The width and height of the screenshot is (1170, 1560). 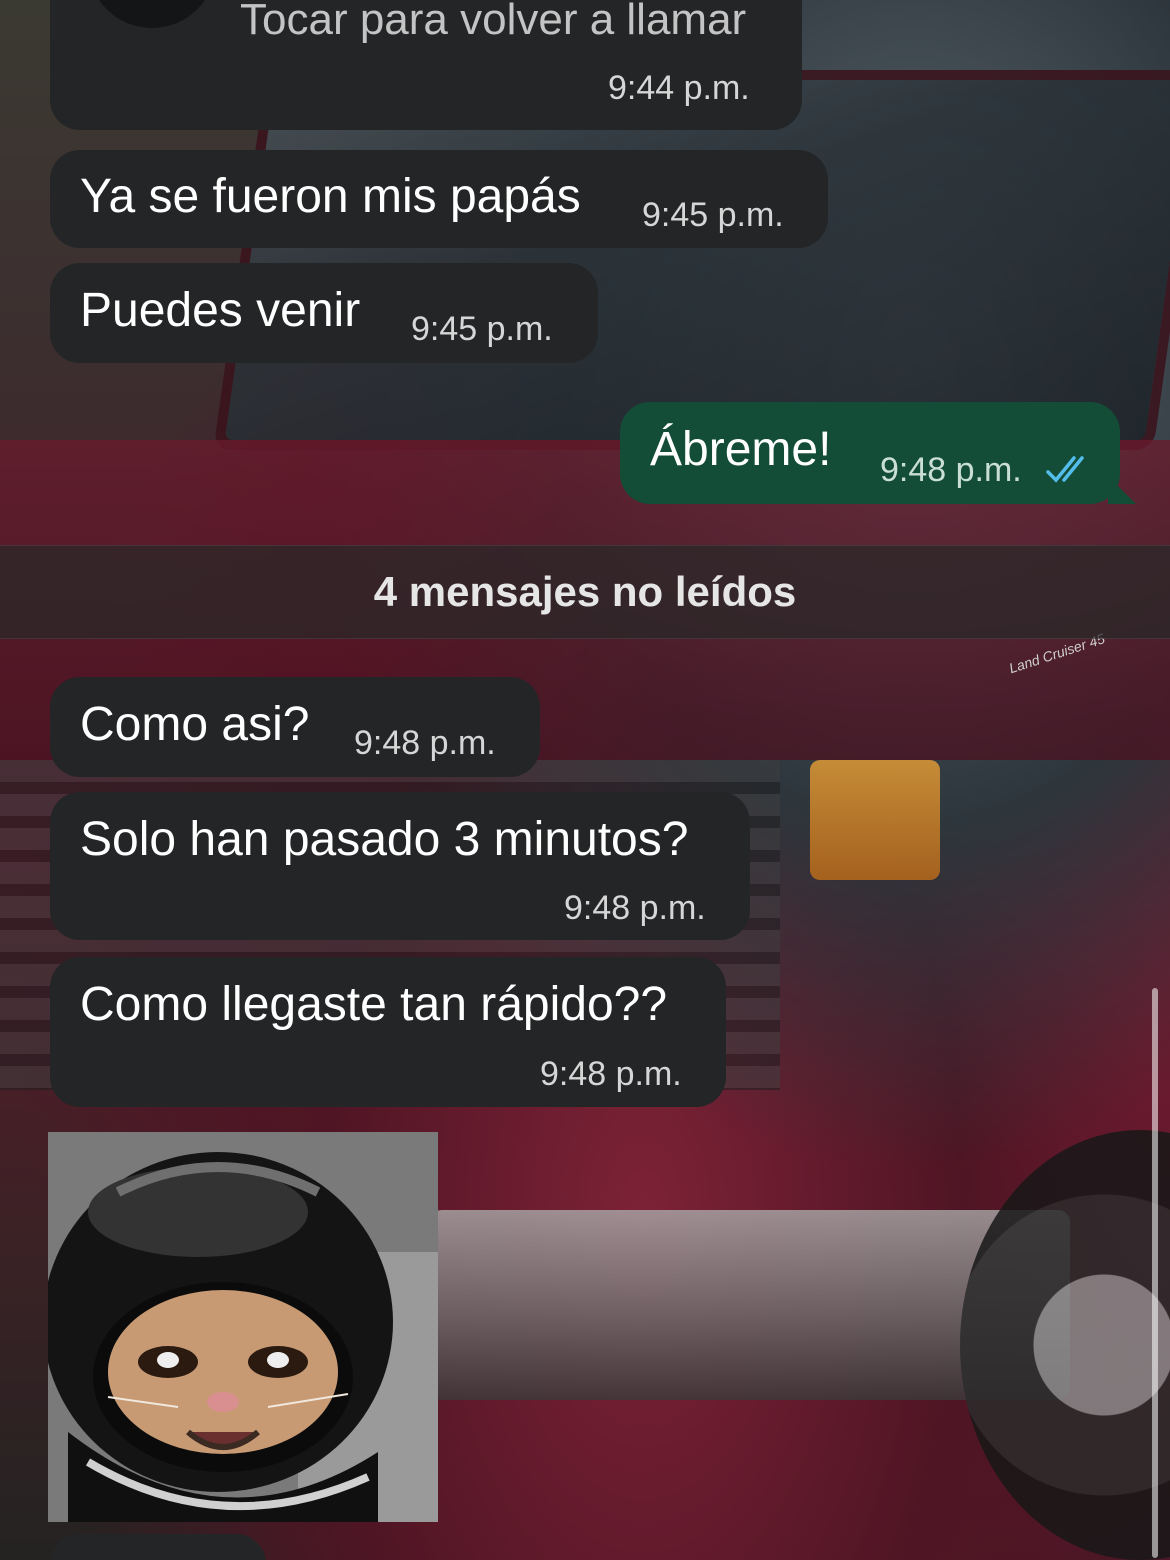 I want to click on incoming-message-bubble: Como llegaste tan rápido?? 9:48 p.m., so click(x=388, y=1032).